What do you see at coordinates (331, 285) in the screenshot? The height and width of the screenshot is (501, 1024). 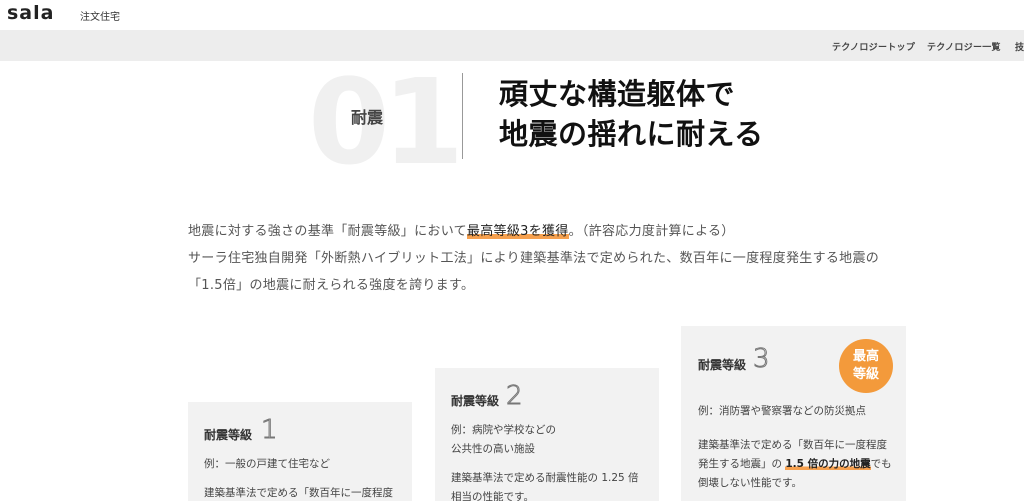 I see `intro-line-3: 「1.5倍」の地震に耐えられる強度を誇ります。` at bounding box center [331, 285].